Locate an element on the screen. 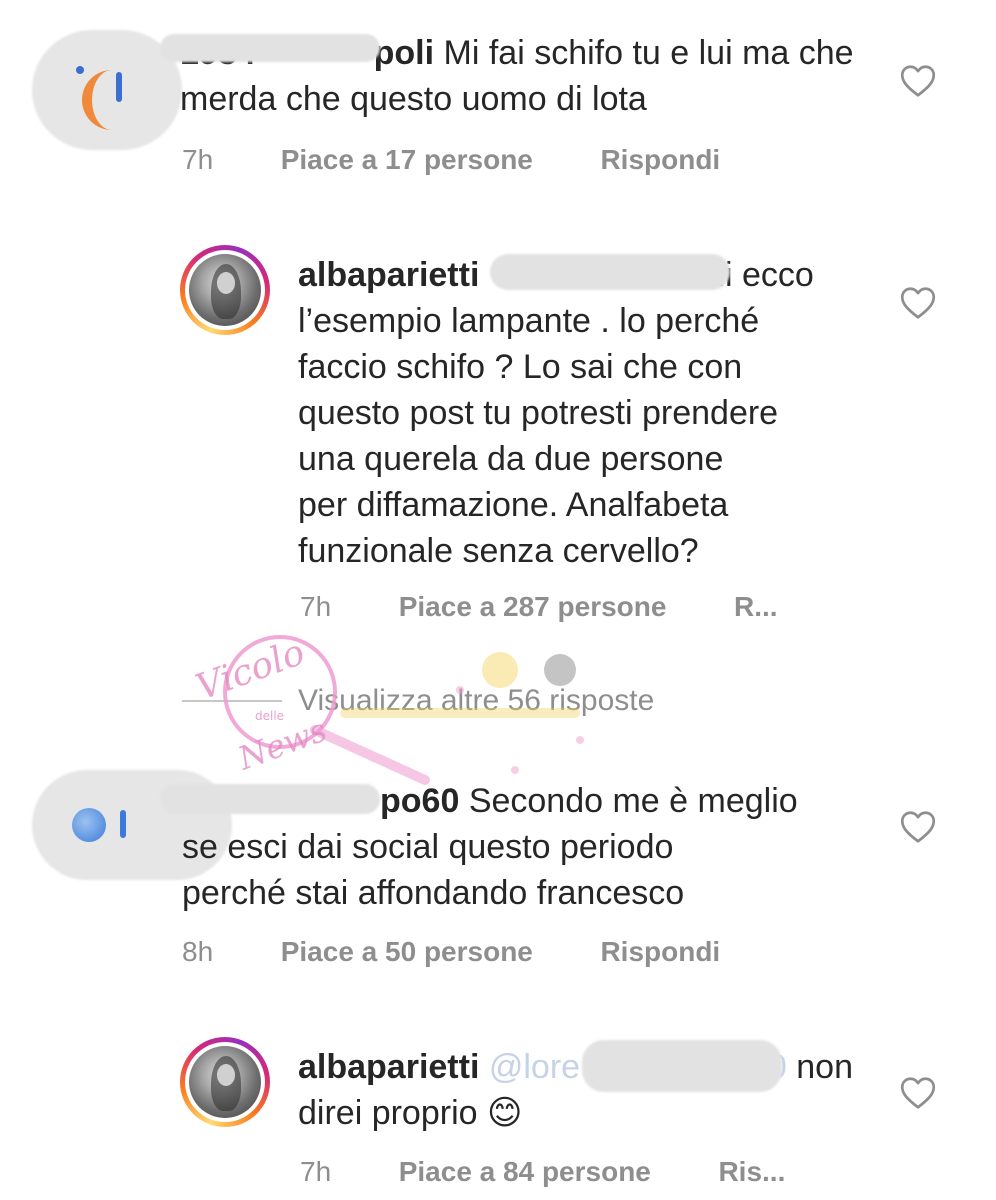  likes-count: Piace a 50 persone is located at coordinates (407, 951).